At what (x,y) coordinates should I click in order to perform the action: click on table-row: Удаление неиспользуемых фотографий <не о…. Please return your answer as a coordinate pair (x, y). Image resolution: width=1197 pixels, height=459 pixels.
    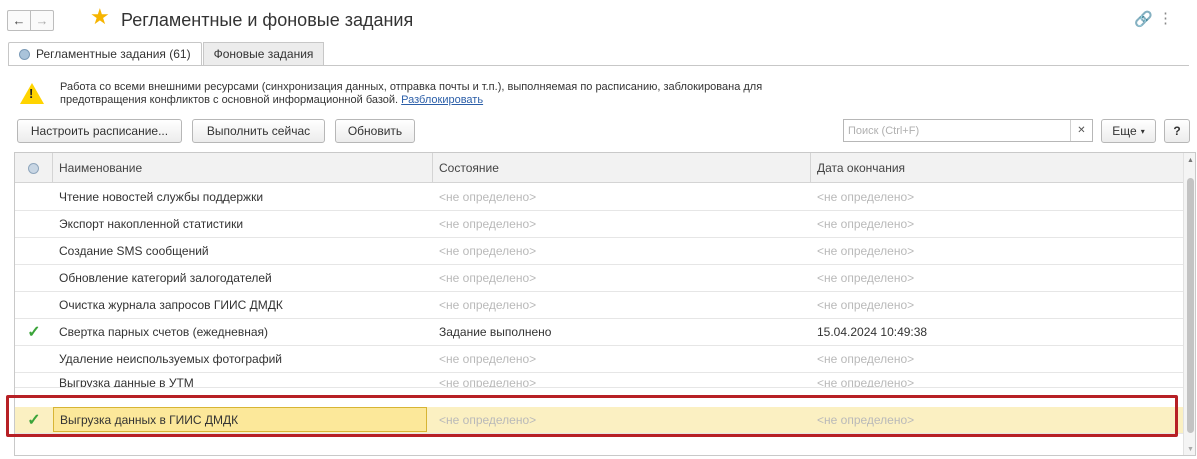
    Looking at the image, I should click on (599, 359).